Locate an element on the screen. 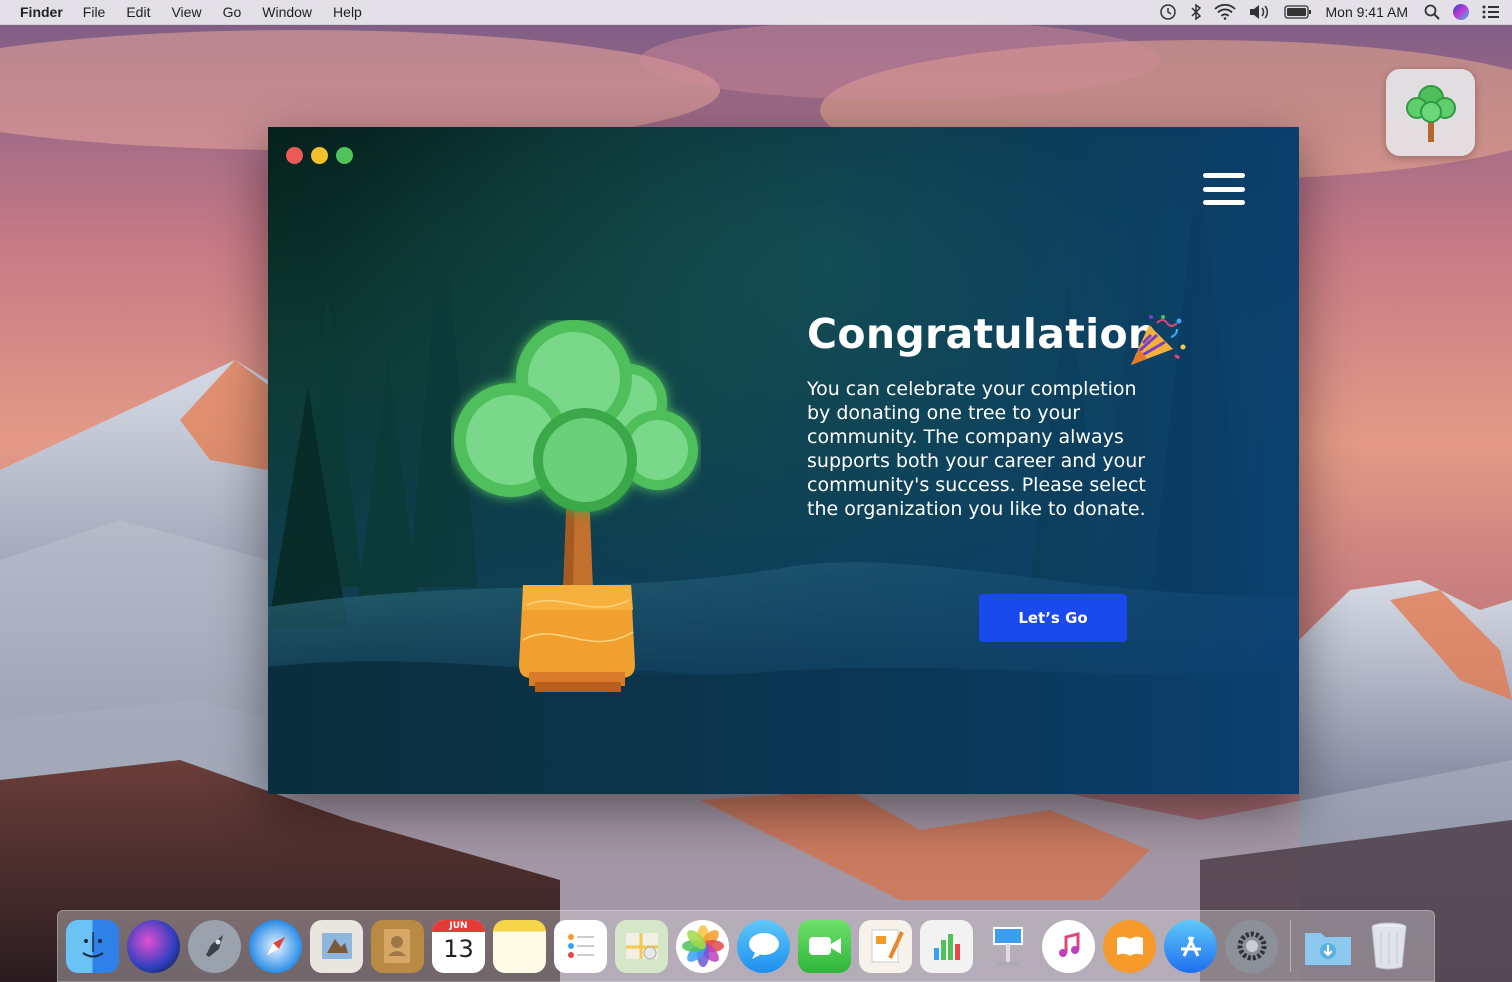  messages-icon is located at coordinates (763, 946).